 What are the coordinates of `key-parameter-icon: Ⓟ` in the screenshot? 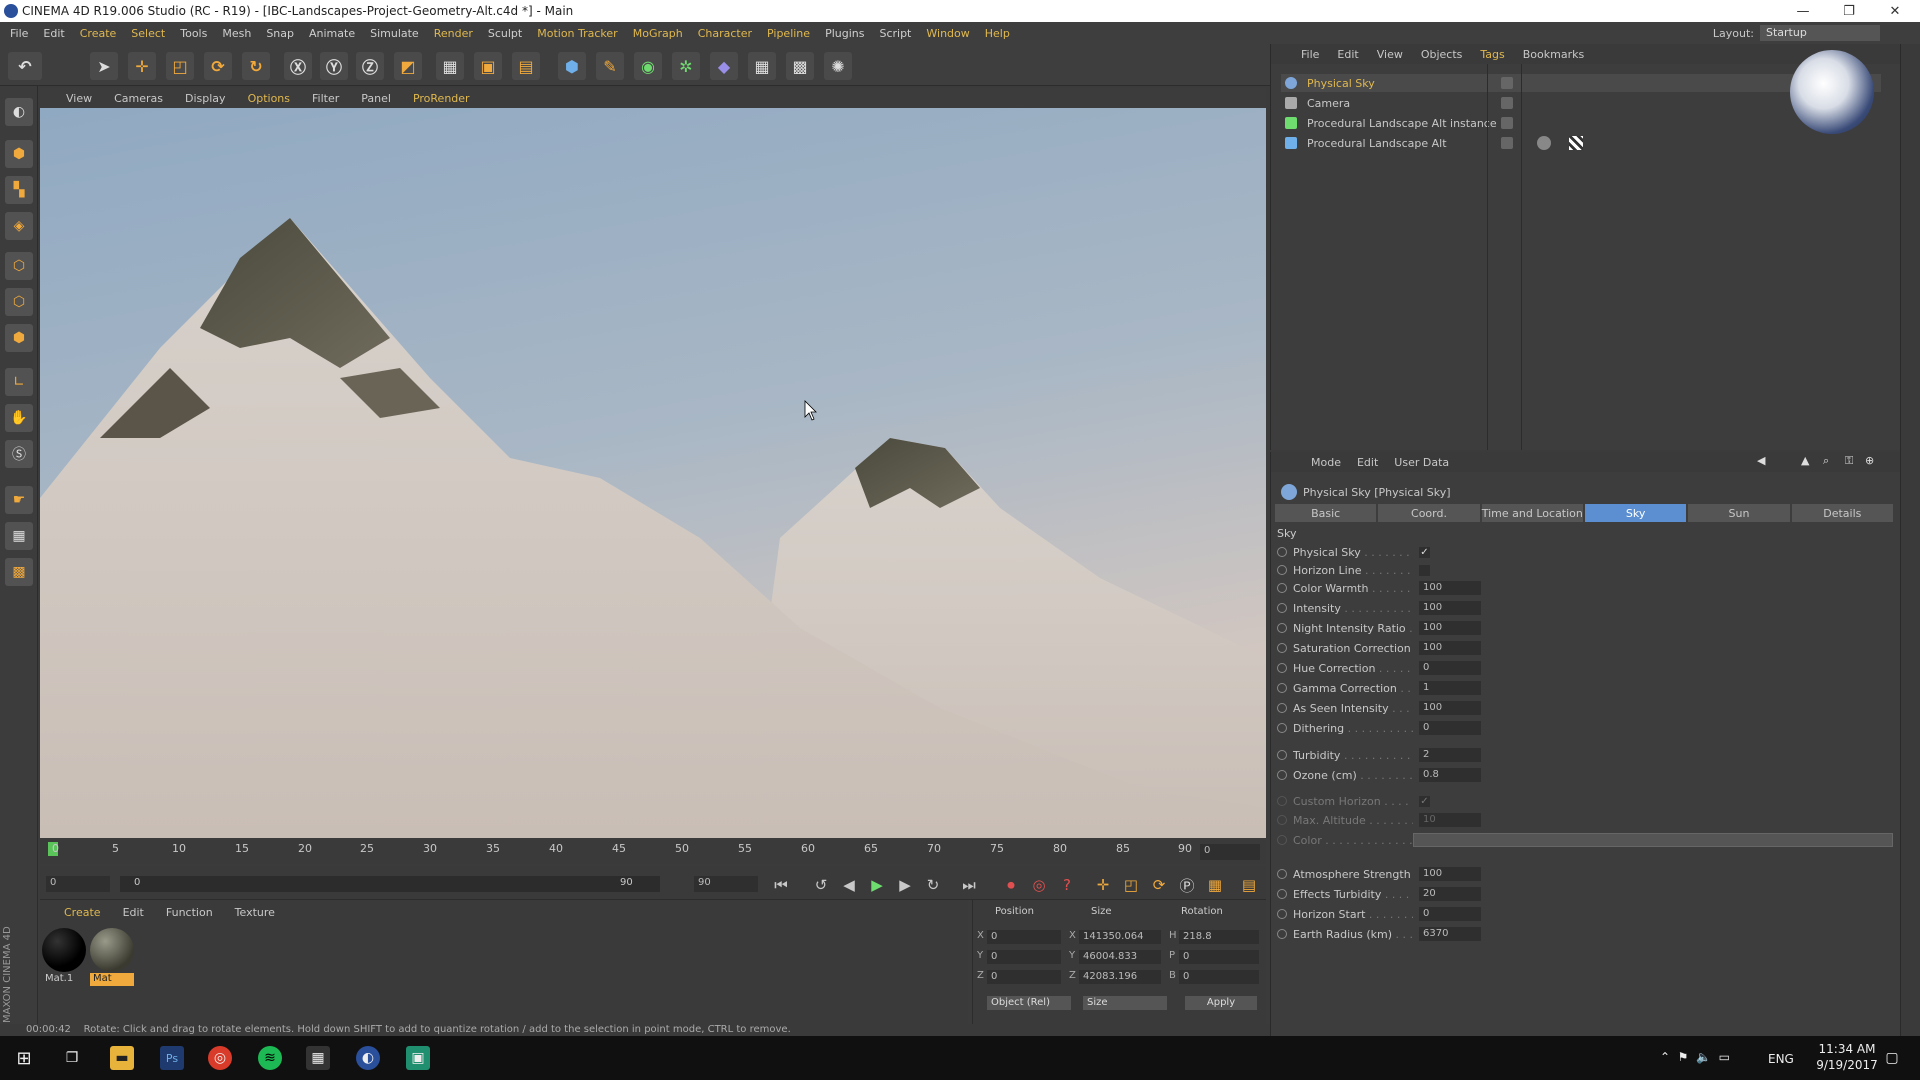 It's located at (1187, 885).